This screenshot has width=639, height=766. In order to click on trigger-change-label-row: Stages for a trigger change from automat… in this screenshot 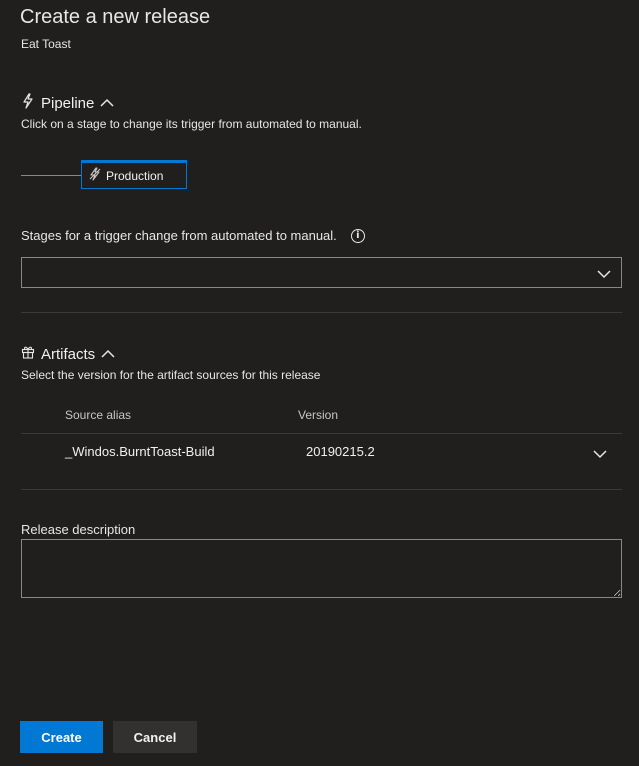, I will do `click(193, 235)`.